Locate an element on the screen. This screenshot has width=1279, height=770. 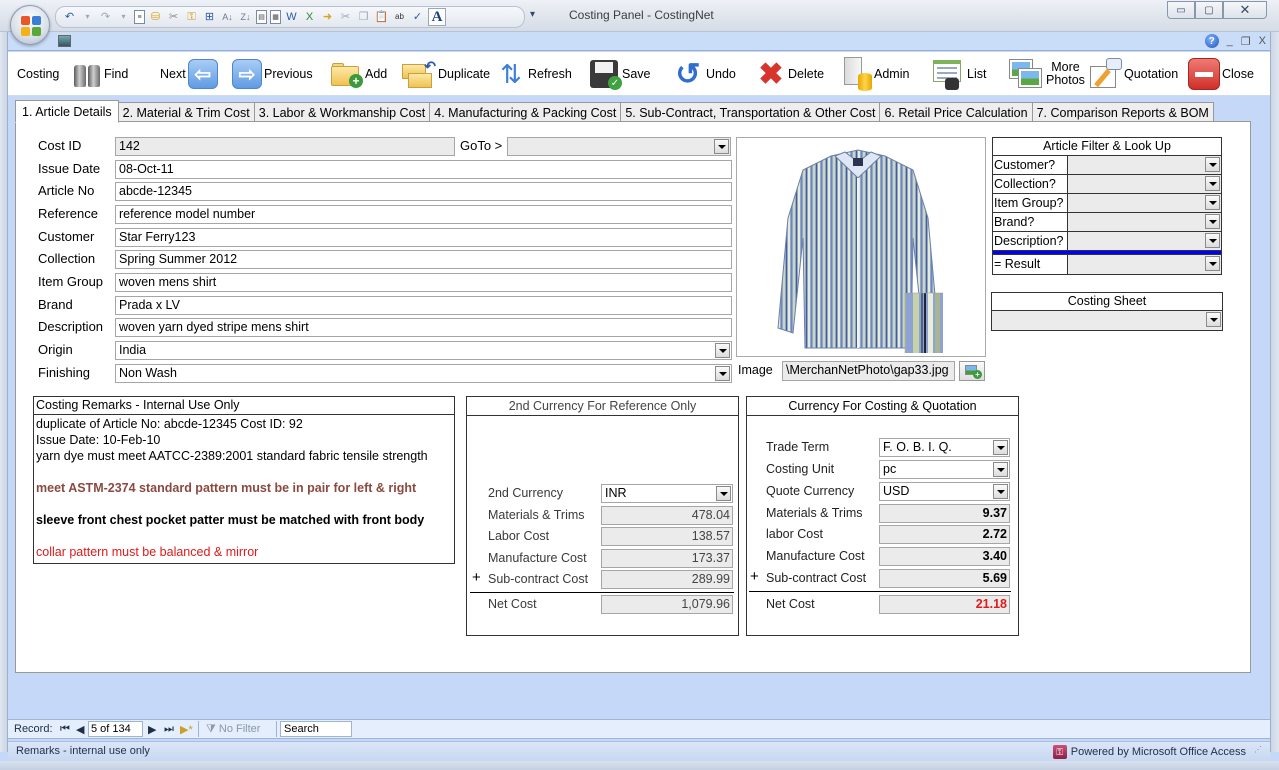
help-icon: ? is located at coordinates (1211, 41).